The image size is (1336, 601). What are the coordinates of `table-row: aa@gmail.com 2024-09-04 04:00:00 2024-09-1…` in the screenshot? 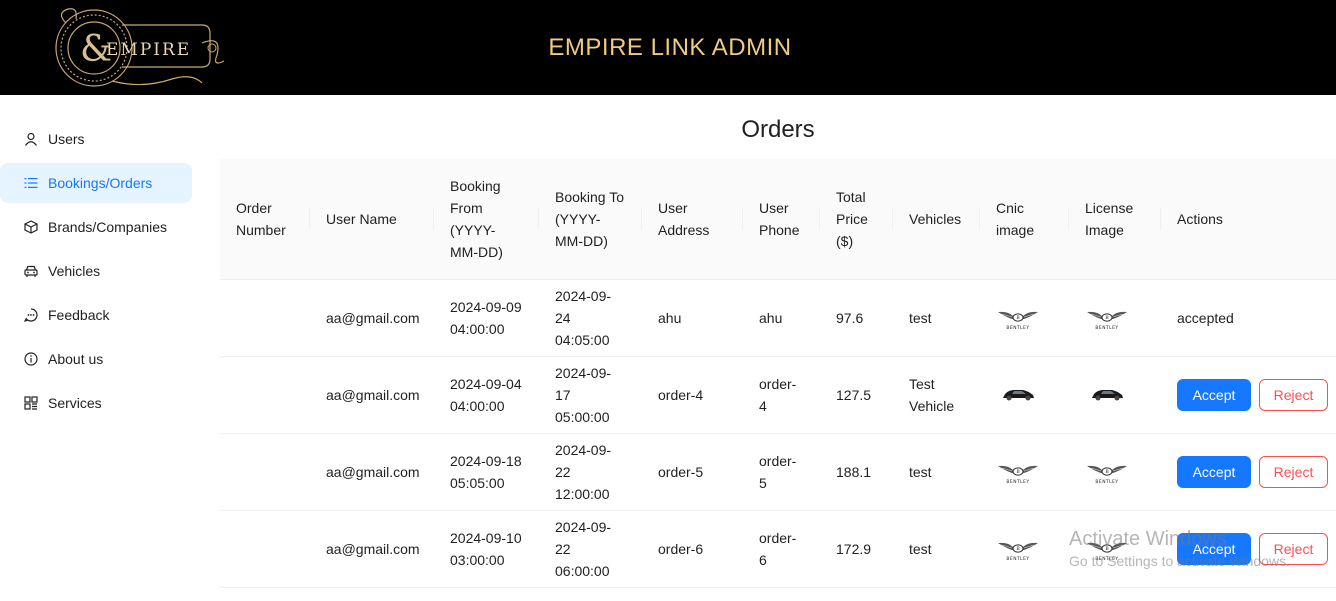 It's located at (778, 395).